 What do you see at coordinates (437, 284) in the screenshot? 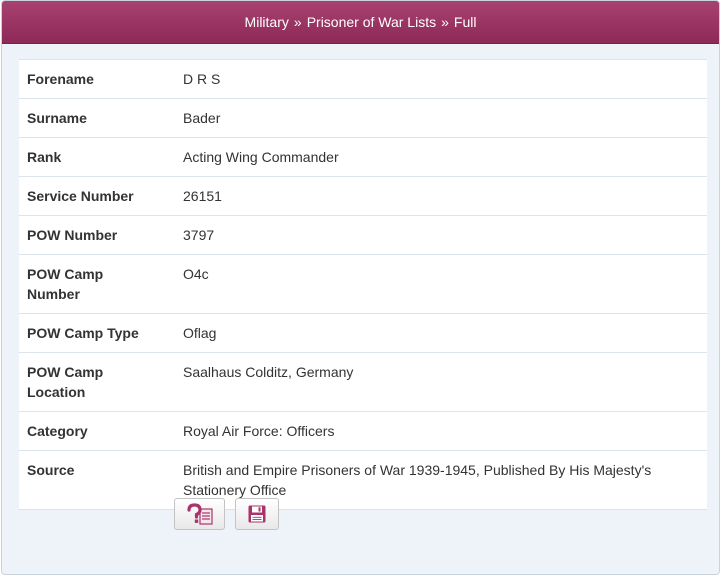
I see `field-value: O4c` at bounding box center [437, 284].